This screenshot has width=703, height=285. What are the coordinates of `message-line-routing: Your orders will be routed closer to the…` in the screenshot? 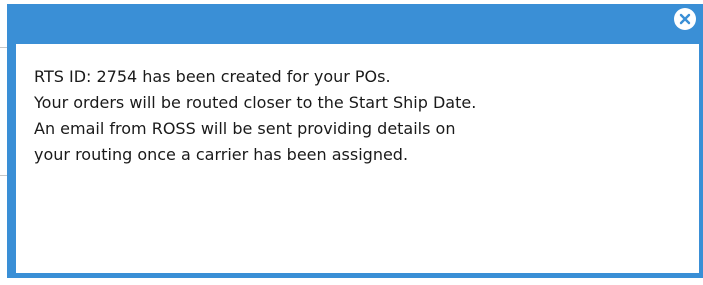 It's located at (255, 102).